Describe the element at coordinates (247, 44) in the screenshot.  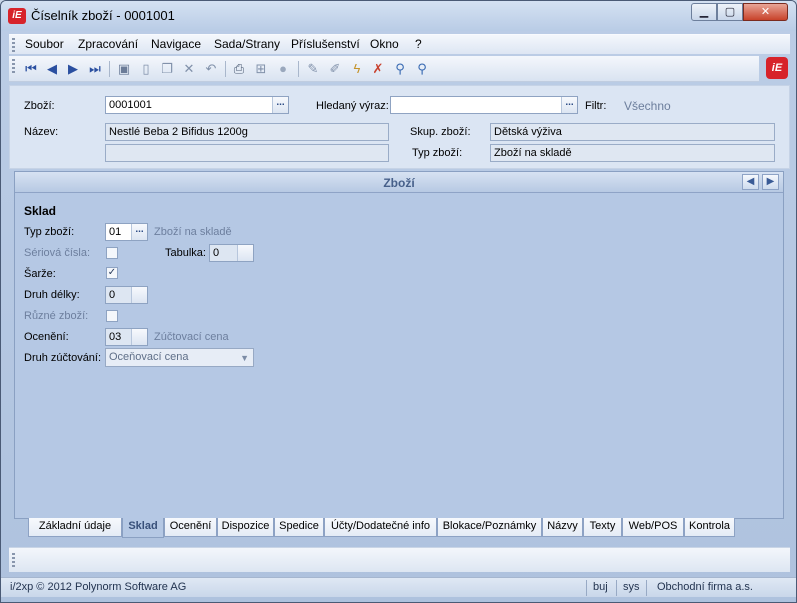
I see `menu-sada-strany: Sada/Strany` at that location.